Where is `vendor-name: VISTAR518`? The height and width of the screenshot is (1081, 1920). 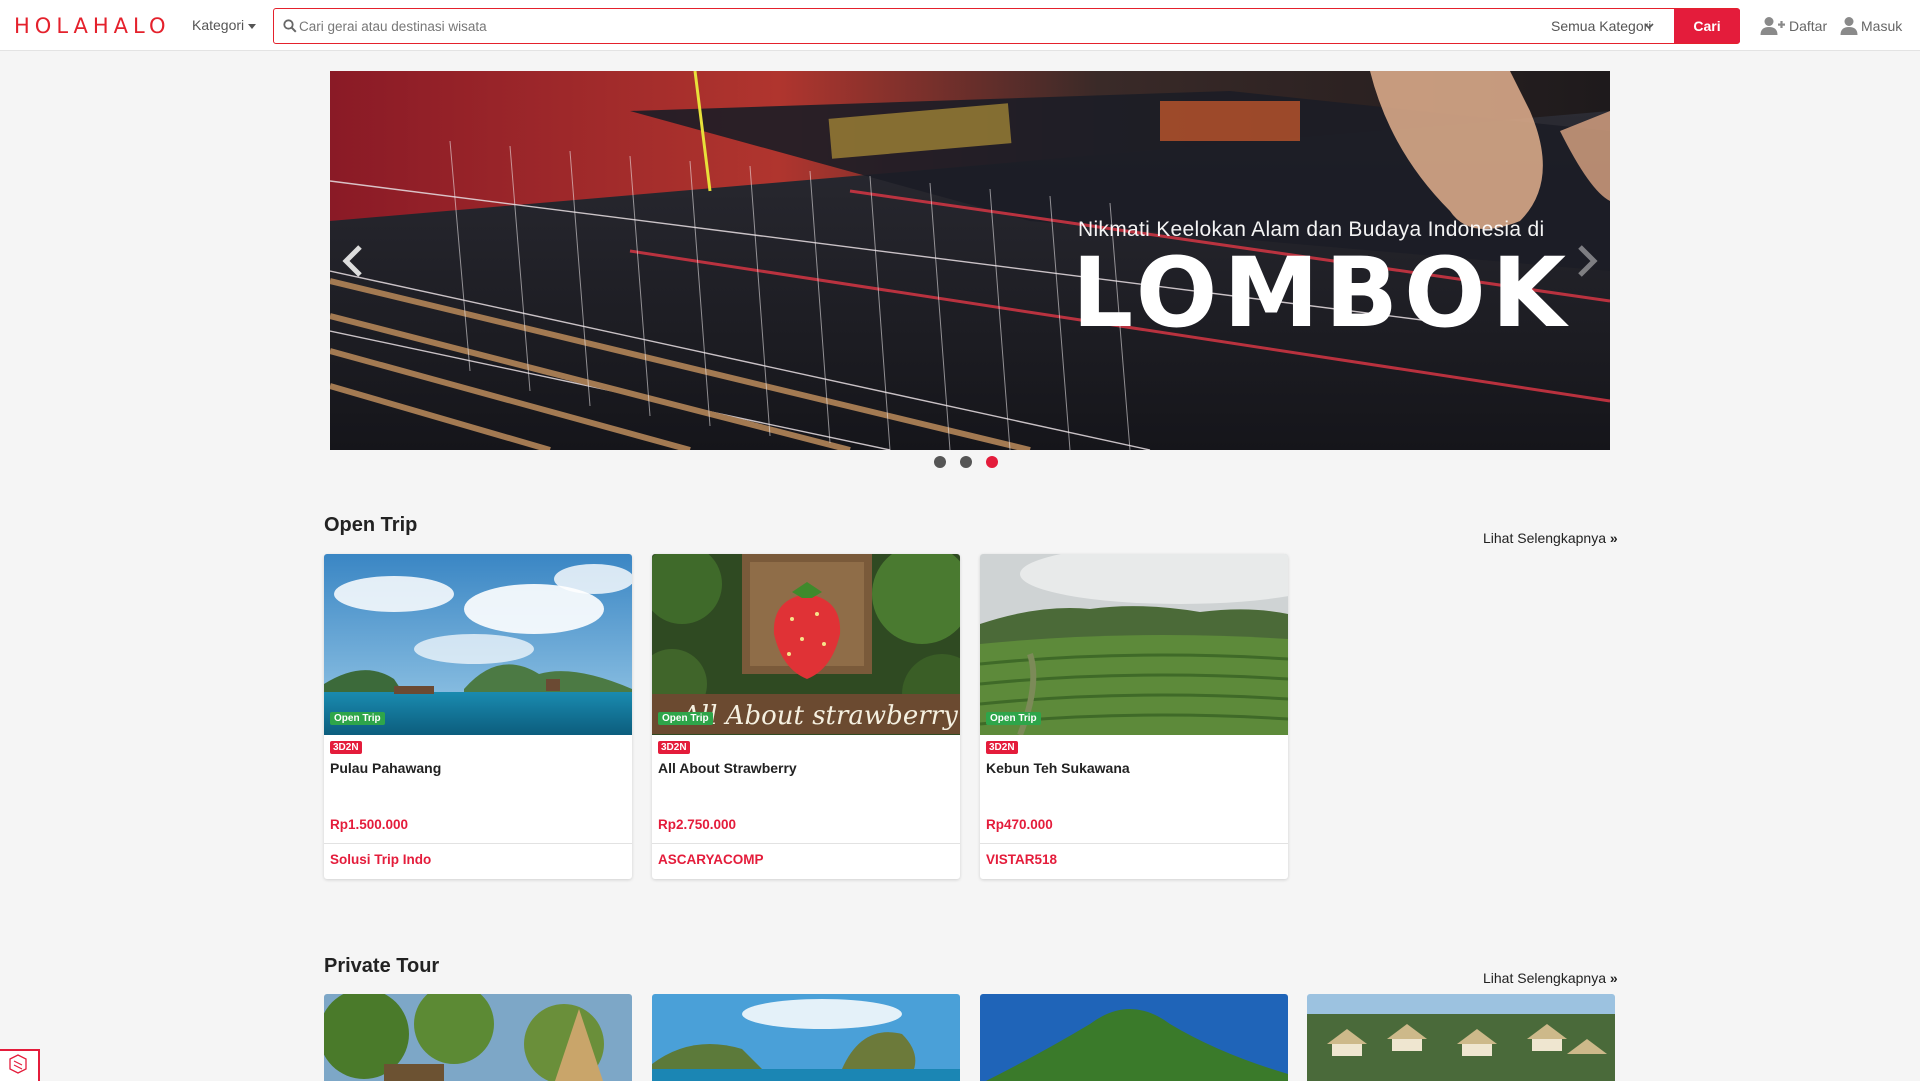 vendor-name: VISTAR518 is located at coordinates (1021, 859).